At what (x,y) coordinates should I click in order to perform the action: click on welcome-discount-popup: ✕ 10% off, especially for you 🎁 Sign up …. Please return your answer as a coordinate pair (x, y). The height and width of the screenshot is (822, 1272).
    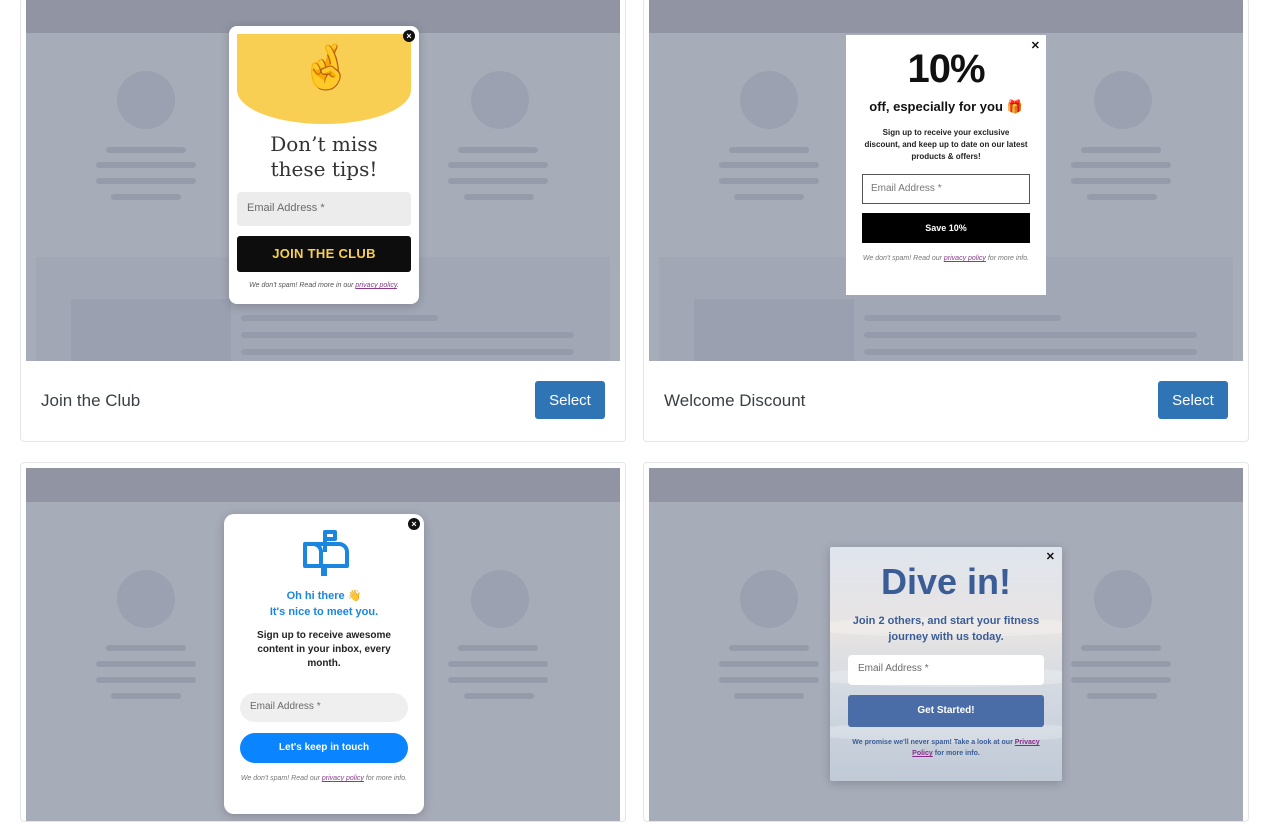
    Looking at the image, I should click on (946, 165).